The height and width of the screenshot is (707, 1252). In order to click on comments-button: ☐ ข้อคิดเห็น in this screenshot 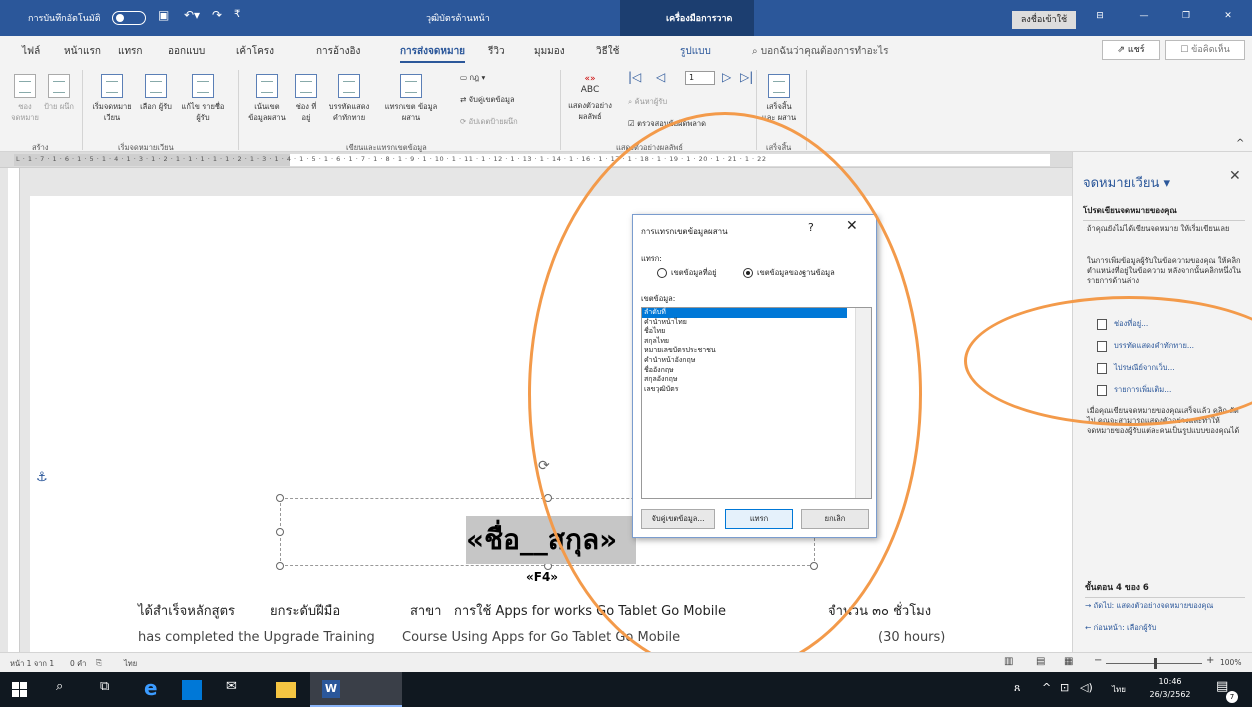, I will do `click(1205, 50)`.